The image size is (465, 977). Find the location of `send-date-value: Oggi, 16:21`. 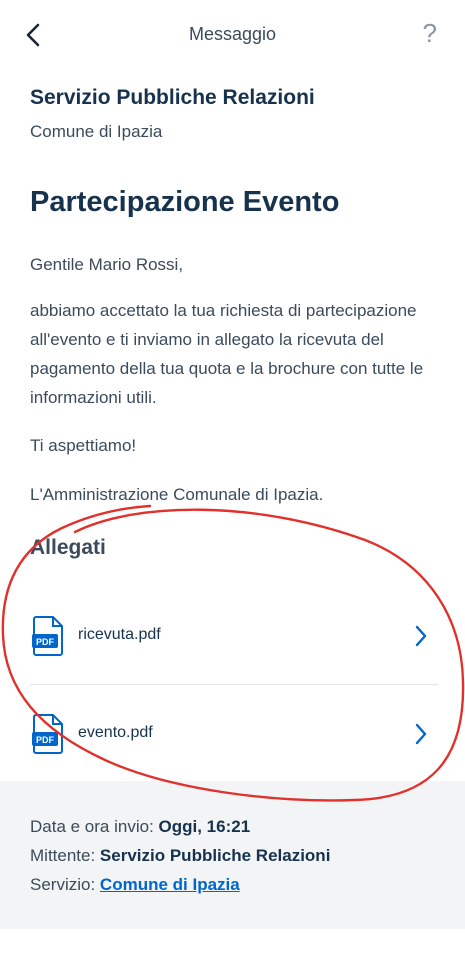

send-date-value: Oggi, 16:21 is located at coordinates (204, 826).